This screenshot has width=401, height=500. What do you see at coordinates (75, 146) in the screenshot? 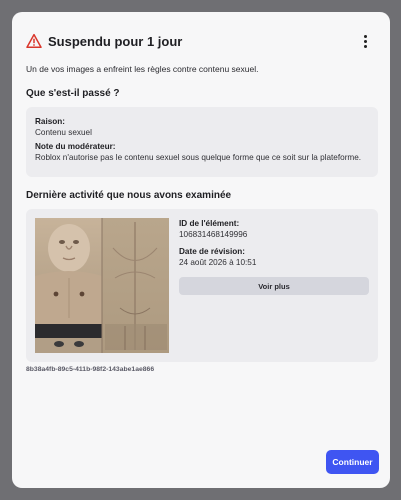
I see `moderator-note-label: Note du modérateur:` at bounding box center [75, 146].